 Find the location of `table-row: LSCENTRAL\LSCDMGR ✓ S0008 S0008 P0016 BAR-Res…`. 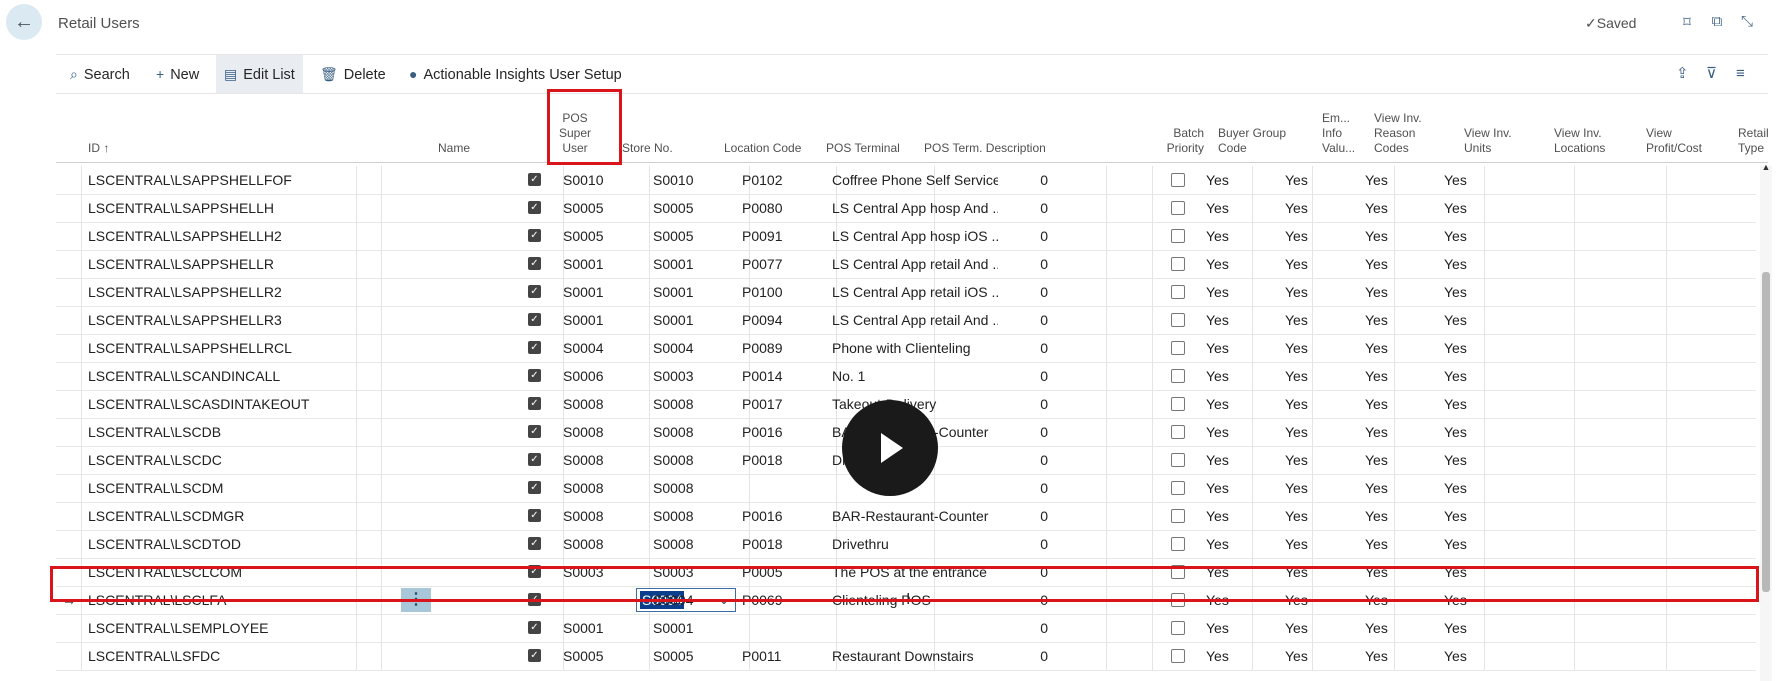

table-row: LSCENTRAL\LSCDMGR ✓ S0008 S0008 P0016 BAR-Res… is located at coordinates (906, 516).